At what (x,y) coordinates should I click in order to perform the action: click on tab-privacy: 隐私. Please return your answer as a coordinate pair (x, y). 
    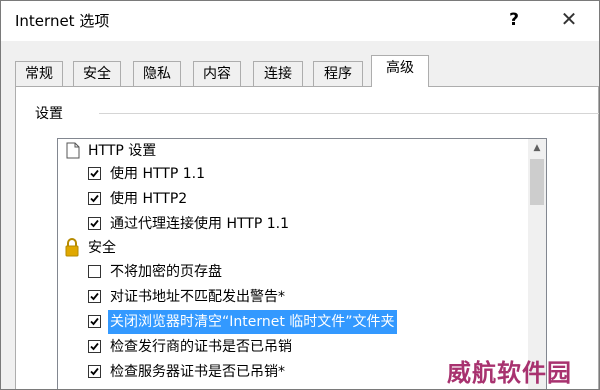
    Looking at the image, I should click on (157, 73).